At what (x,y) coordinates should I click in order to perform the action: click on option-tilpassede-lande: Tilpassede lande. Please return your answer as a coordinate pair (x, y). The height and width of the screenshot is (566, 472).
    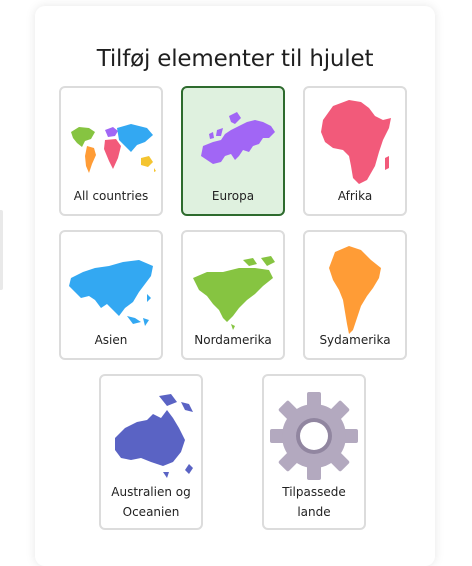
    Looking at the image, I should click on (314, 452).